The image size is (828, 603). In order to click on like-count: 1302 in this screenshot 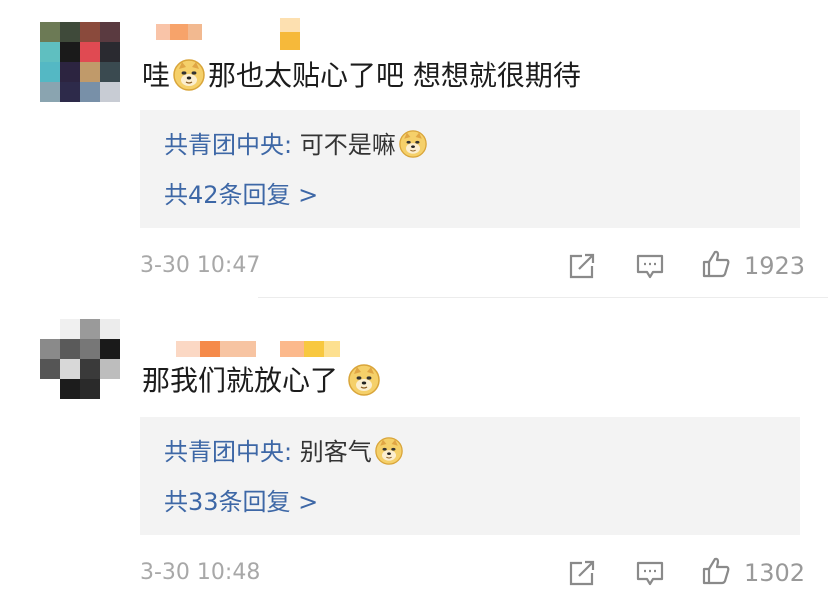, I will do `click(775, 573)`.